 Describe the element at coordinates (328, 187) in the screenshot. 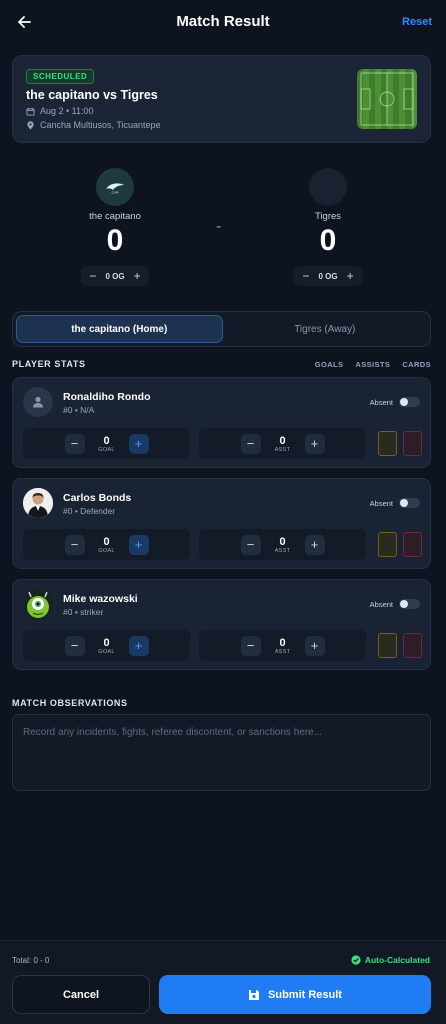

I see `away-team-logo` at that location.